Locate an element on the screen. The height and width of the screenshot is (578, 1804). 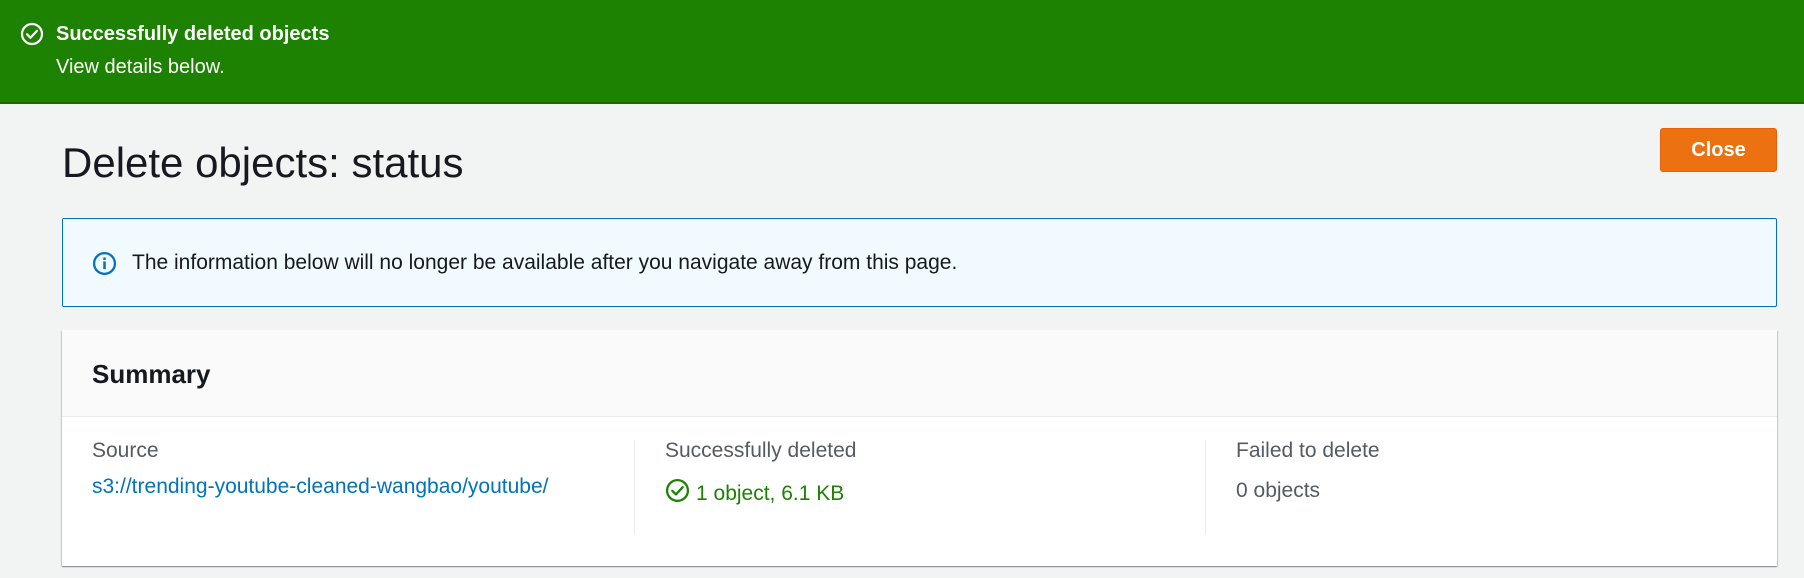
summary-header: Summary is located at coordinates (919, 373).